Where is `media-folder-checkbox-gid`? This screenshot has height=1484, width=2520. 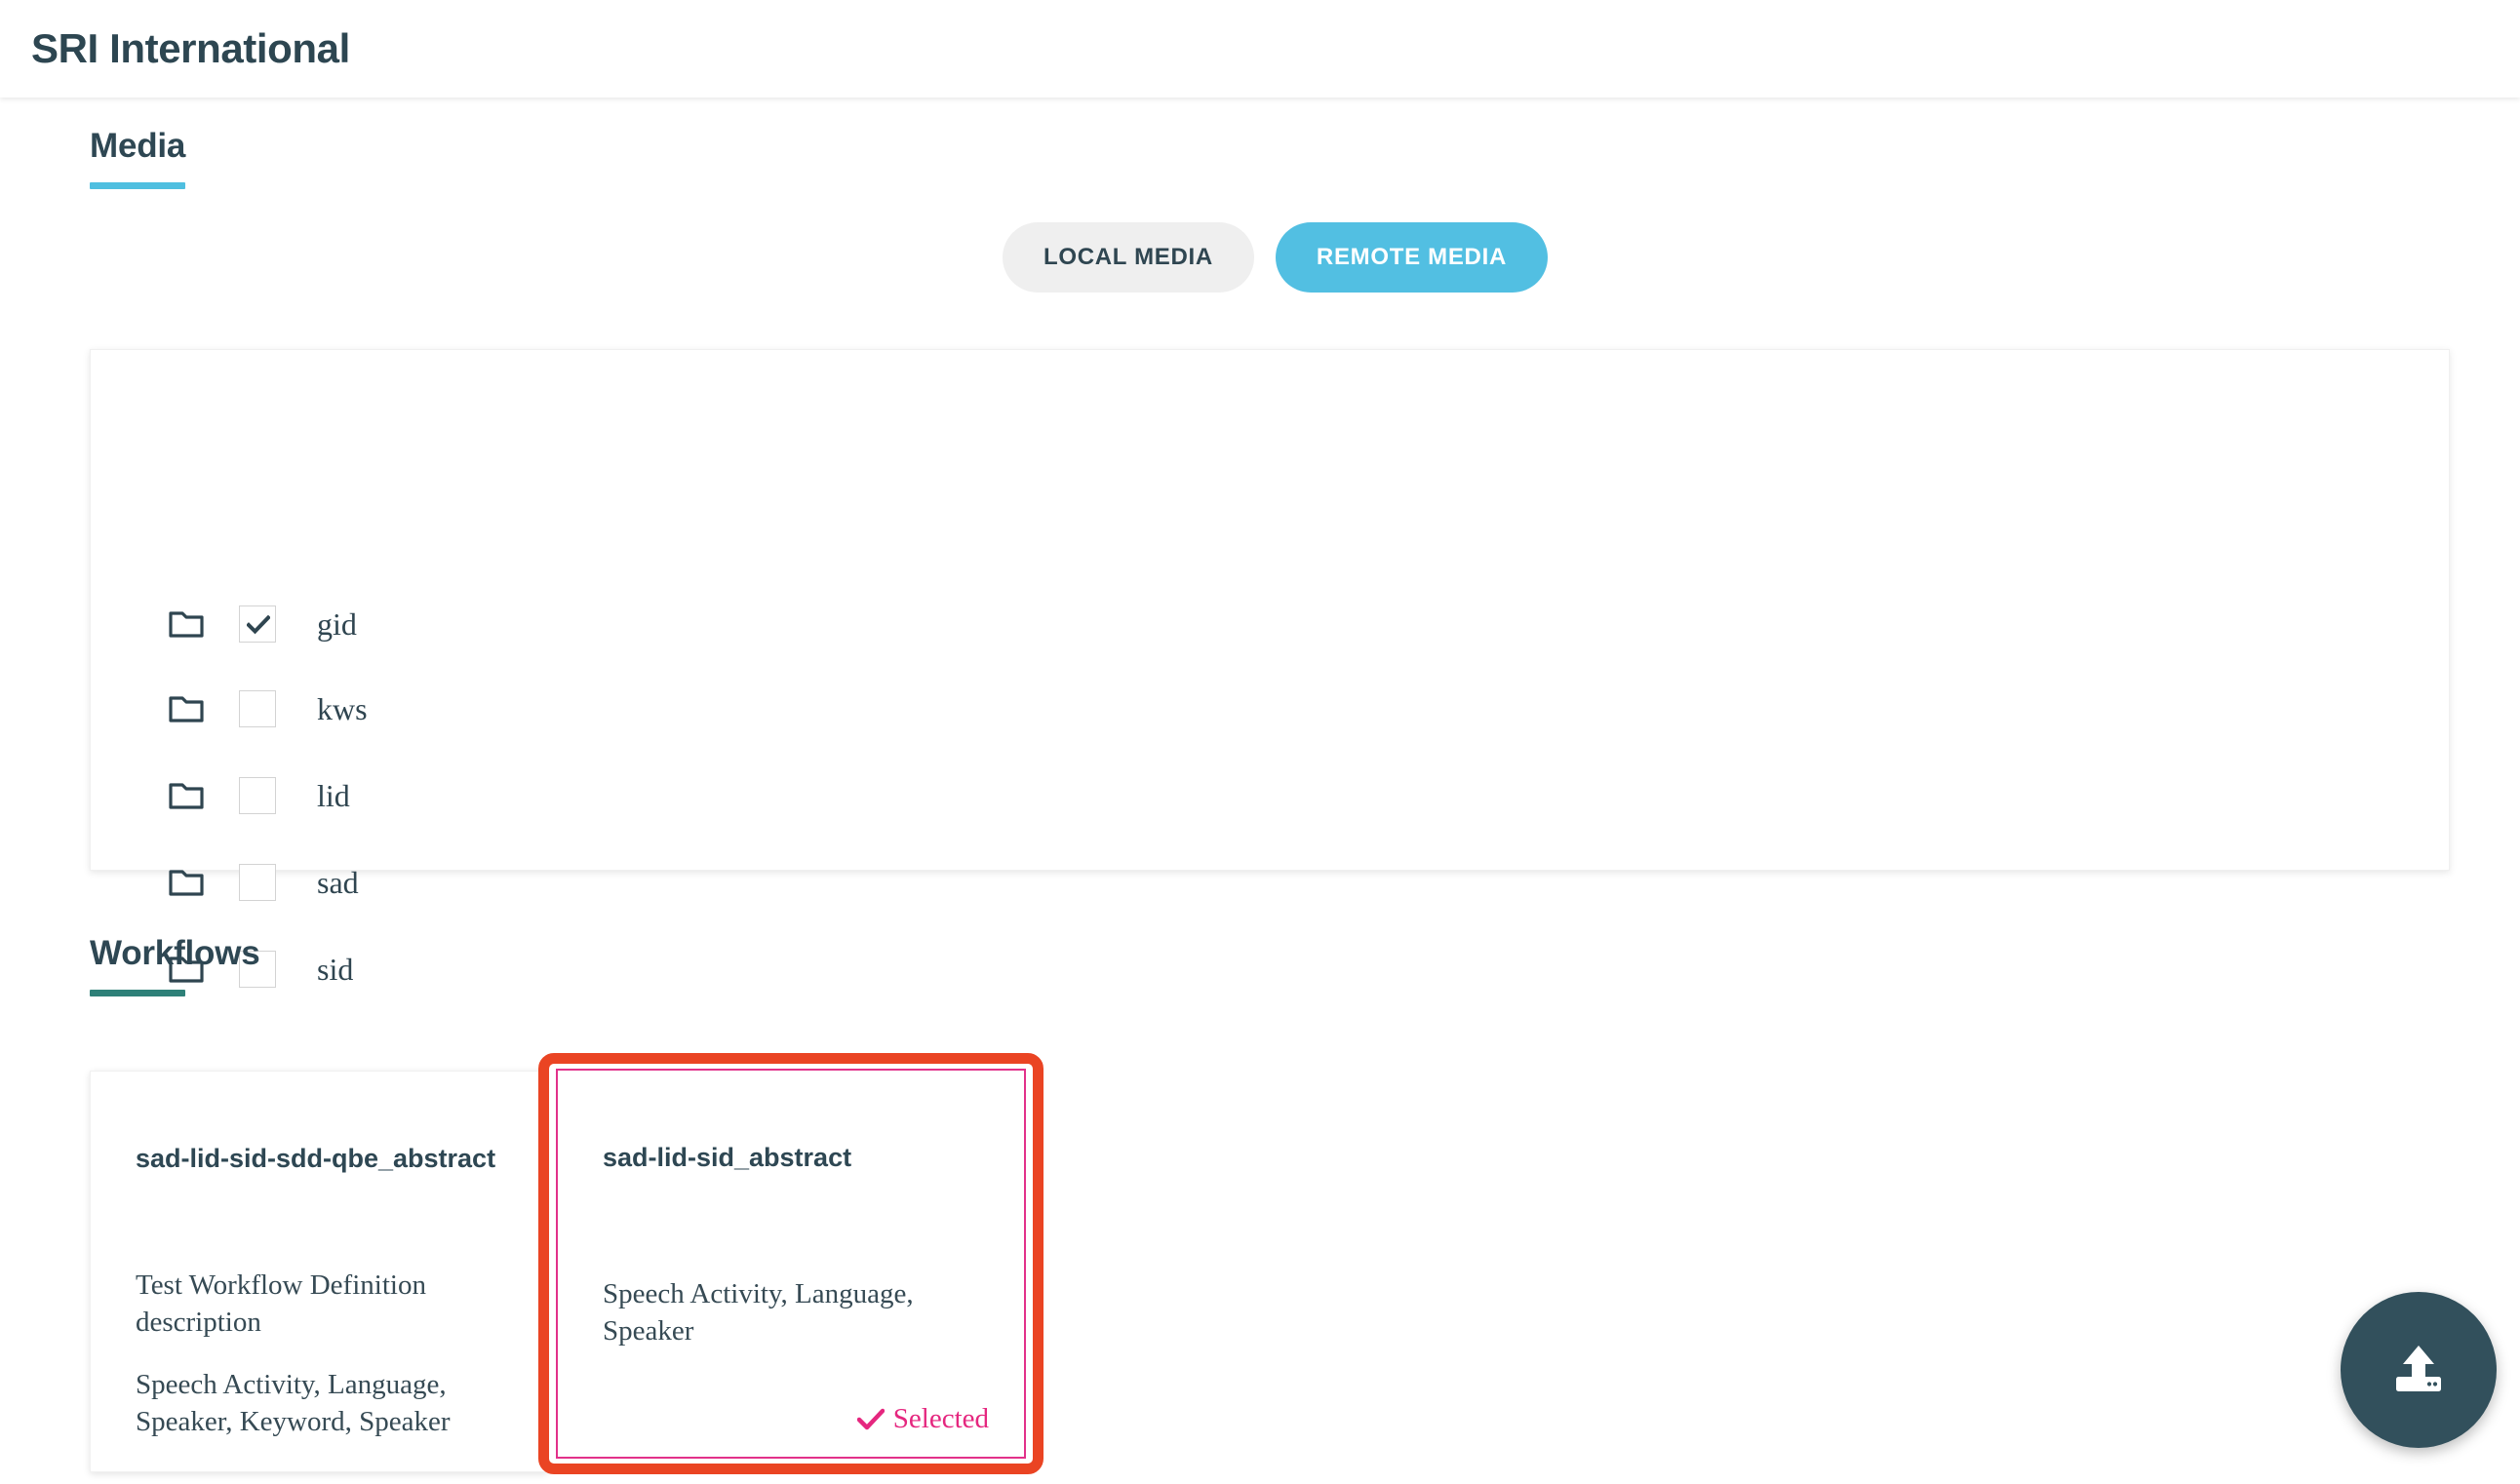
media-folder-checkbox-gid is located at coordinates (257, 624).